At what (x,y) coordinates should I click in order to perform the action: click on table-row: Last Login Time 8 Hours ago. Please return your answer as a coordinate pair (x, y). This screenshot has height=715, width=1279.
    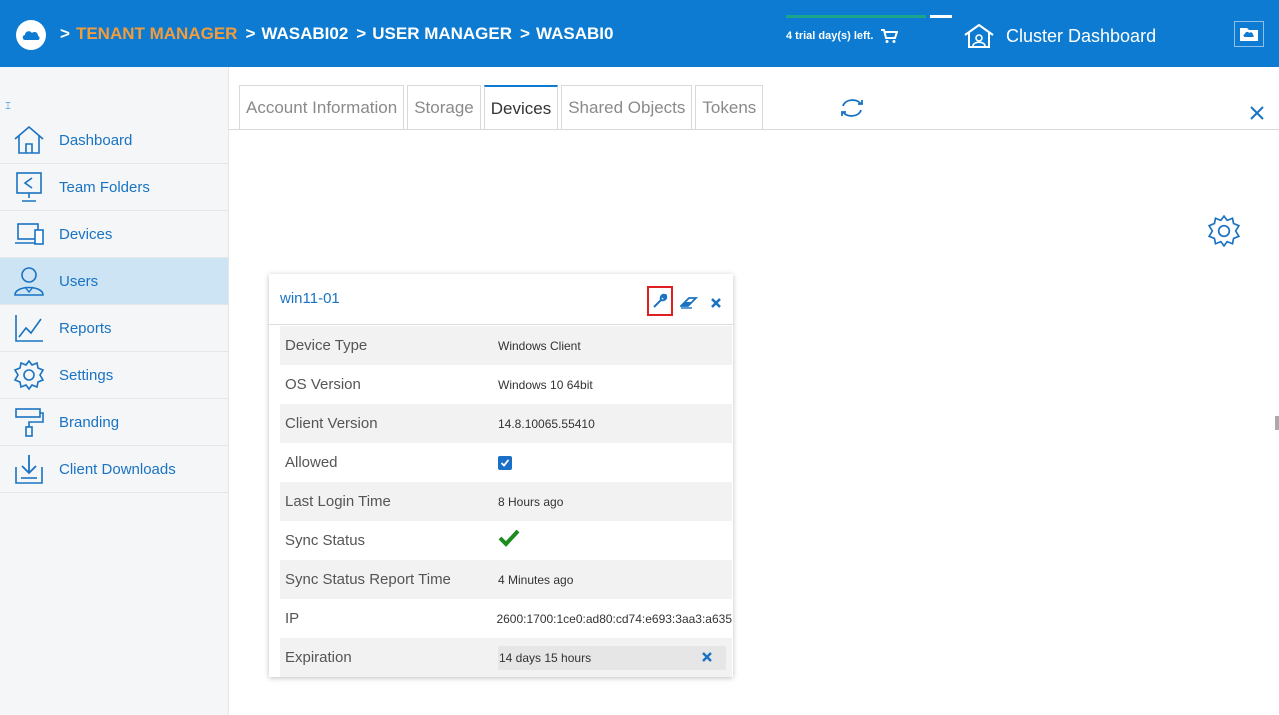
    Looking at the image, I should click on (506, 501).